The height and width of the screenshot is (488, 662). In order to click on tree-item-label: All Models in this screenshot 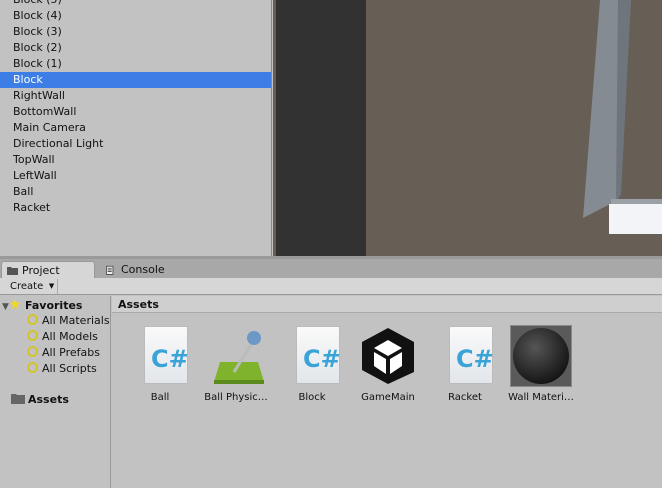, I will do `click(70, 336)`.